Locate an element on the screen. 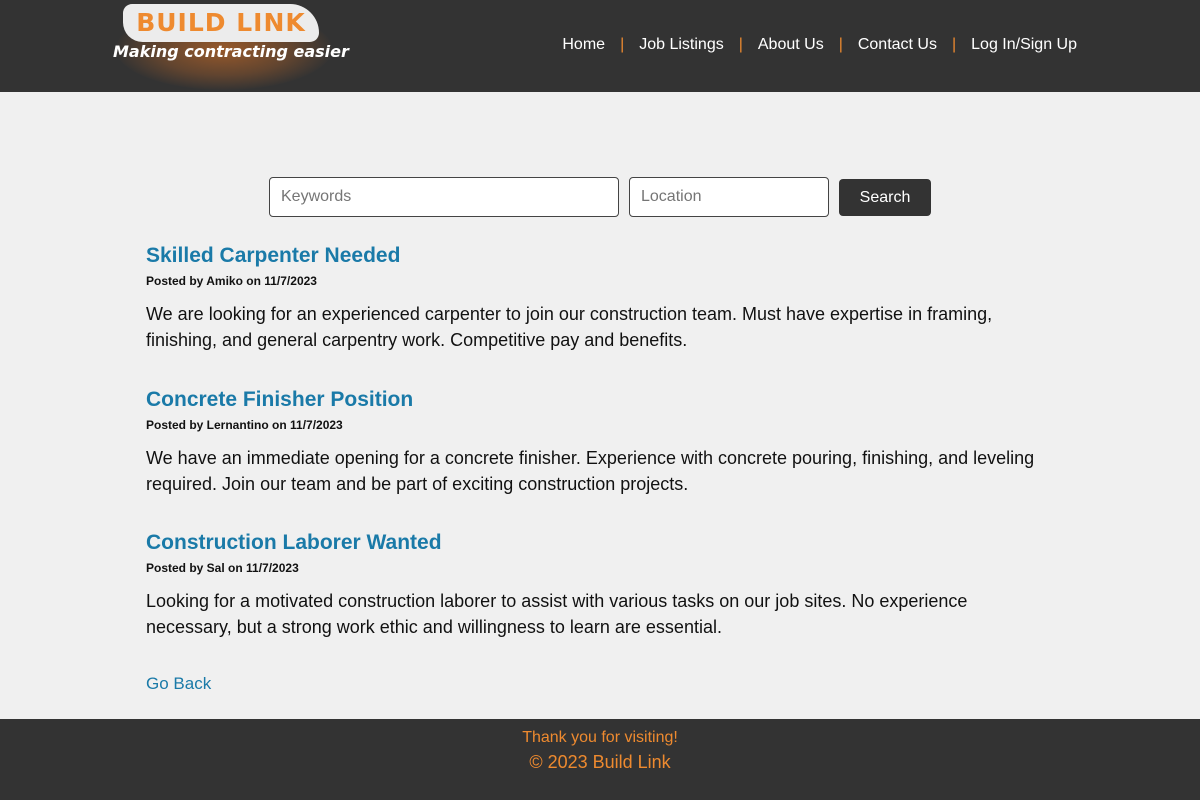  footer-copyright: © 2023 Build Link is located at coordinates (600, 762).